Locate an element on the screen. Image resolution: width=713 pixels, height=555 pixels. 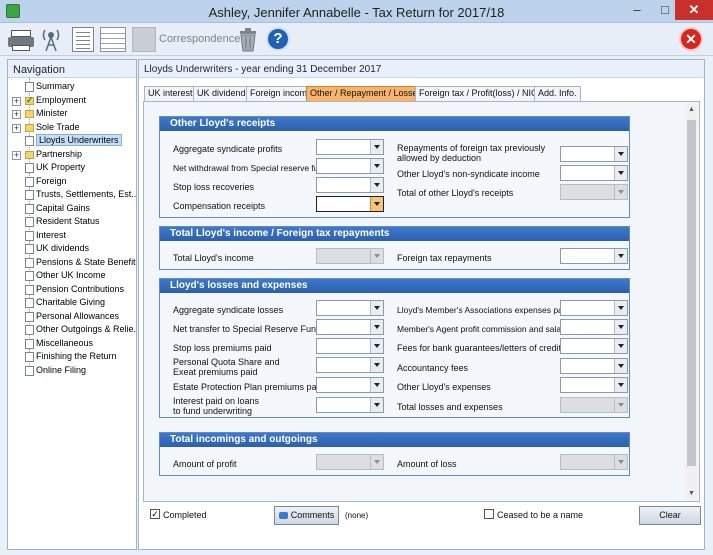
field-label: Total Lloyd's income is located at coordinates (213, 258).